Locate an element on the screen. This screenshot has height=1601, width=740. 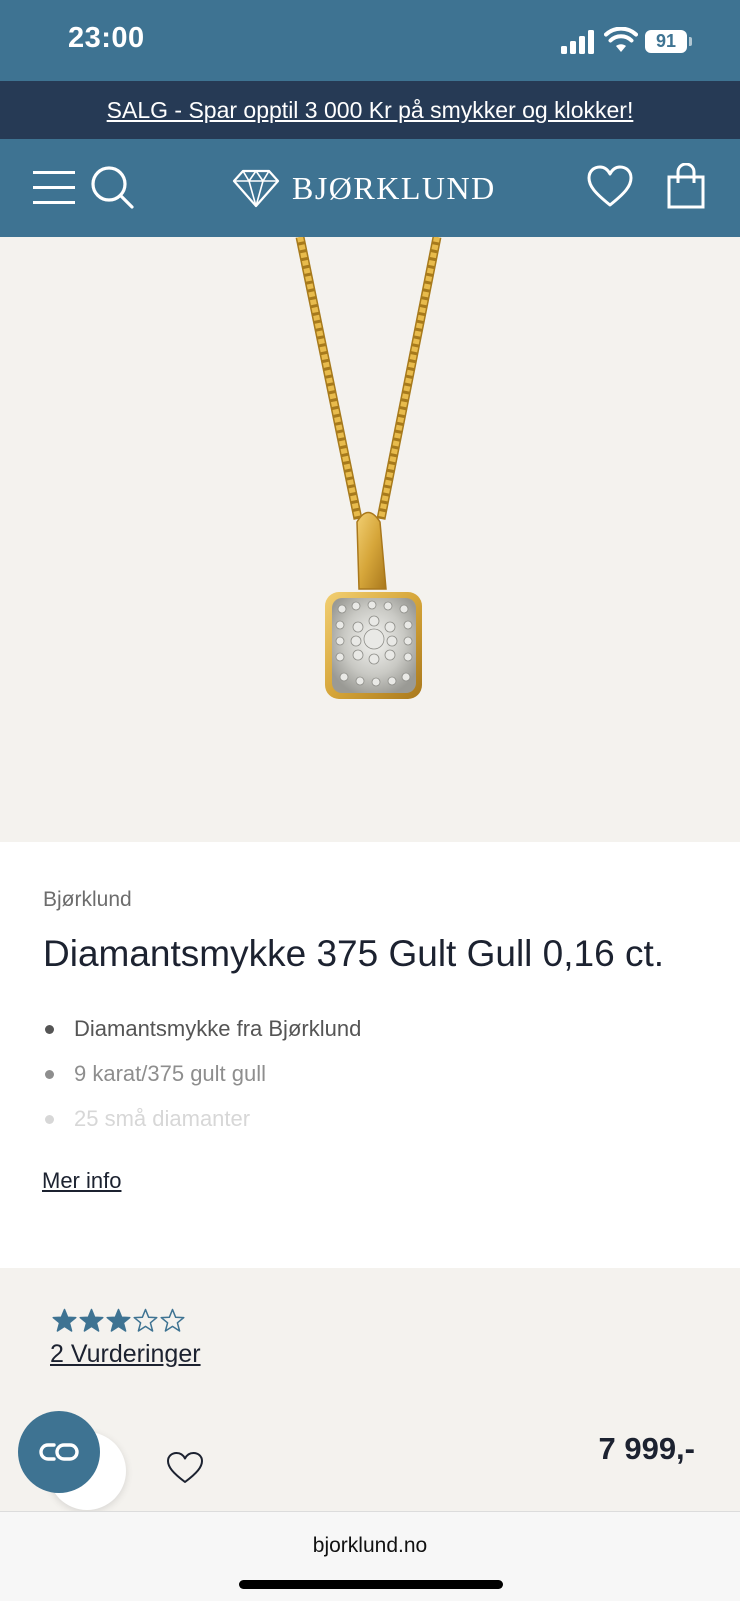
rating-stars is located at coordinates (118, 1320).